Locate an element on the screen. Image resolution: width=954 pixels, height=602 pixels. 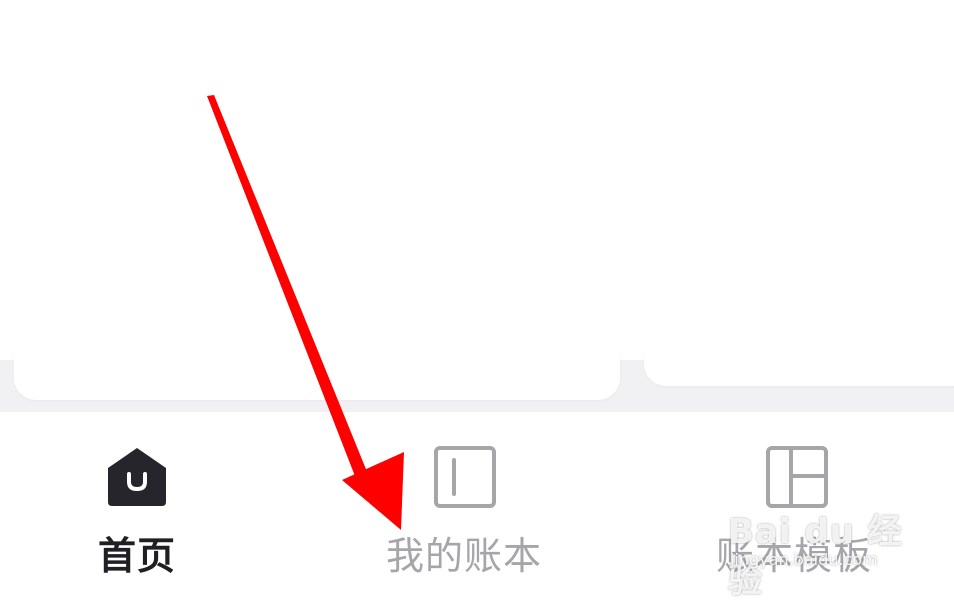
tab-home: 首页 is located at coordinates (140, 502).